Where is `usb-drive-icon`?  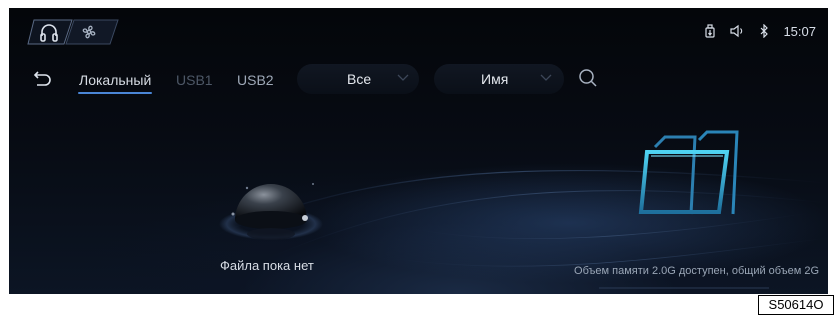 usb-drive-icon is located at coordinates (710, 31).